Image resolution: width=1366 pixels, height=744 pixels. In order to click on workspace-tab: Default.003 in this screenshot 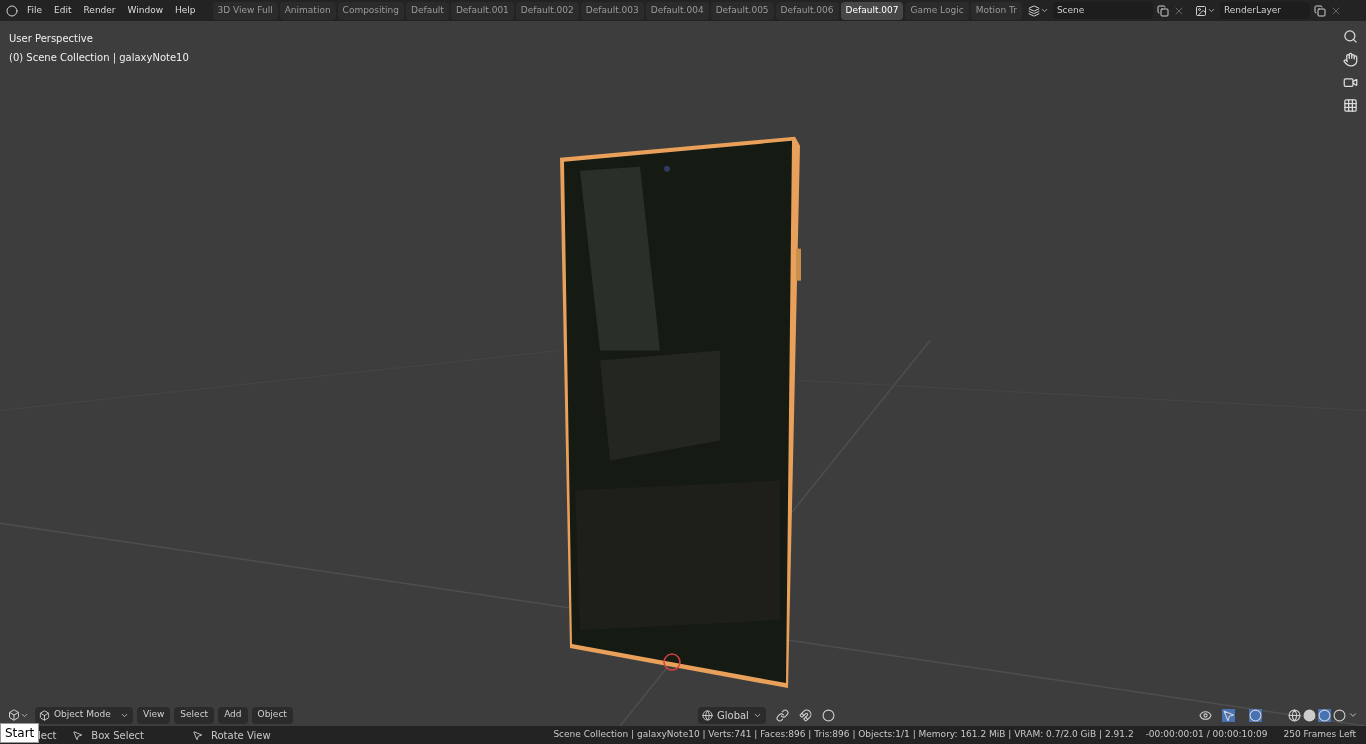, I will do `click(612, 10)`.